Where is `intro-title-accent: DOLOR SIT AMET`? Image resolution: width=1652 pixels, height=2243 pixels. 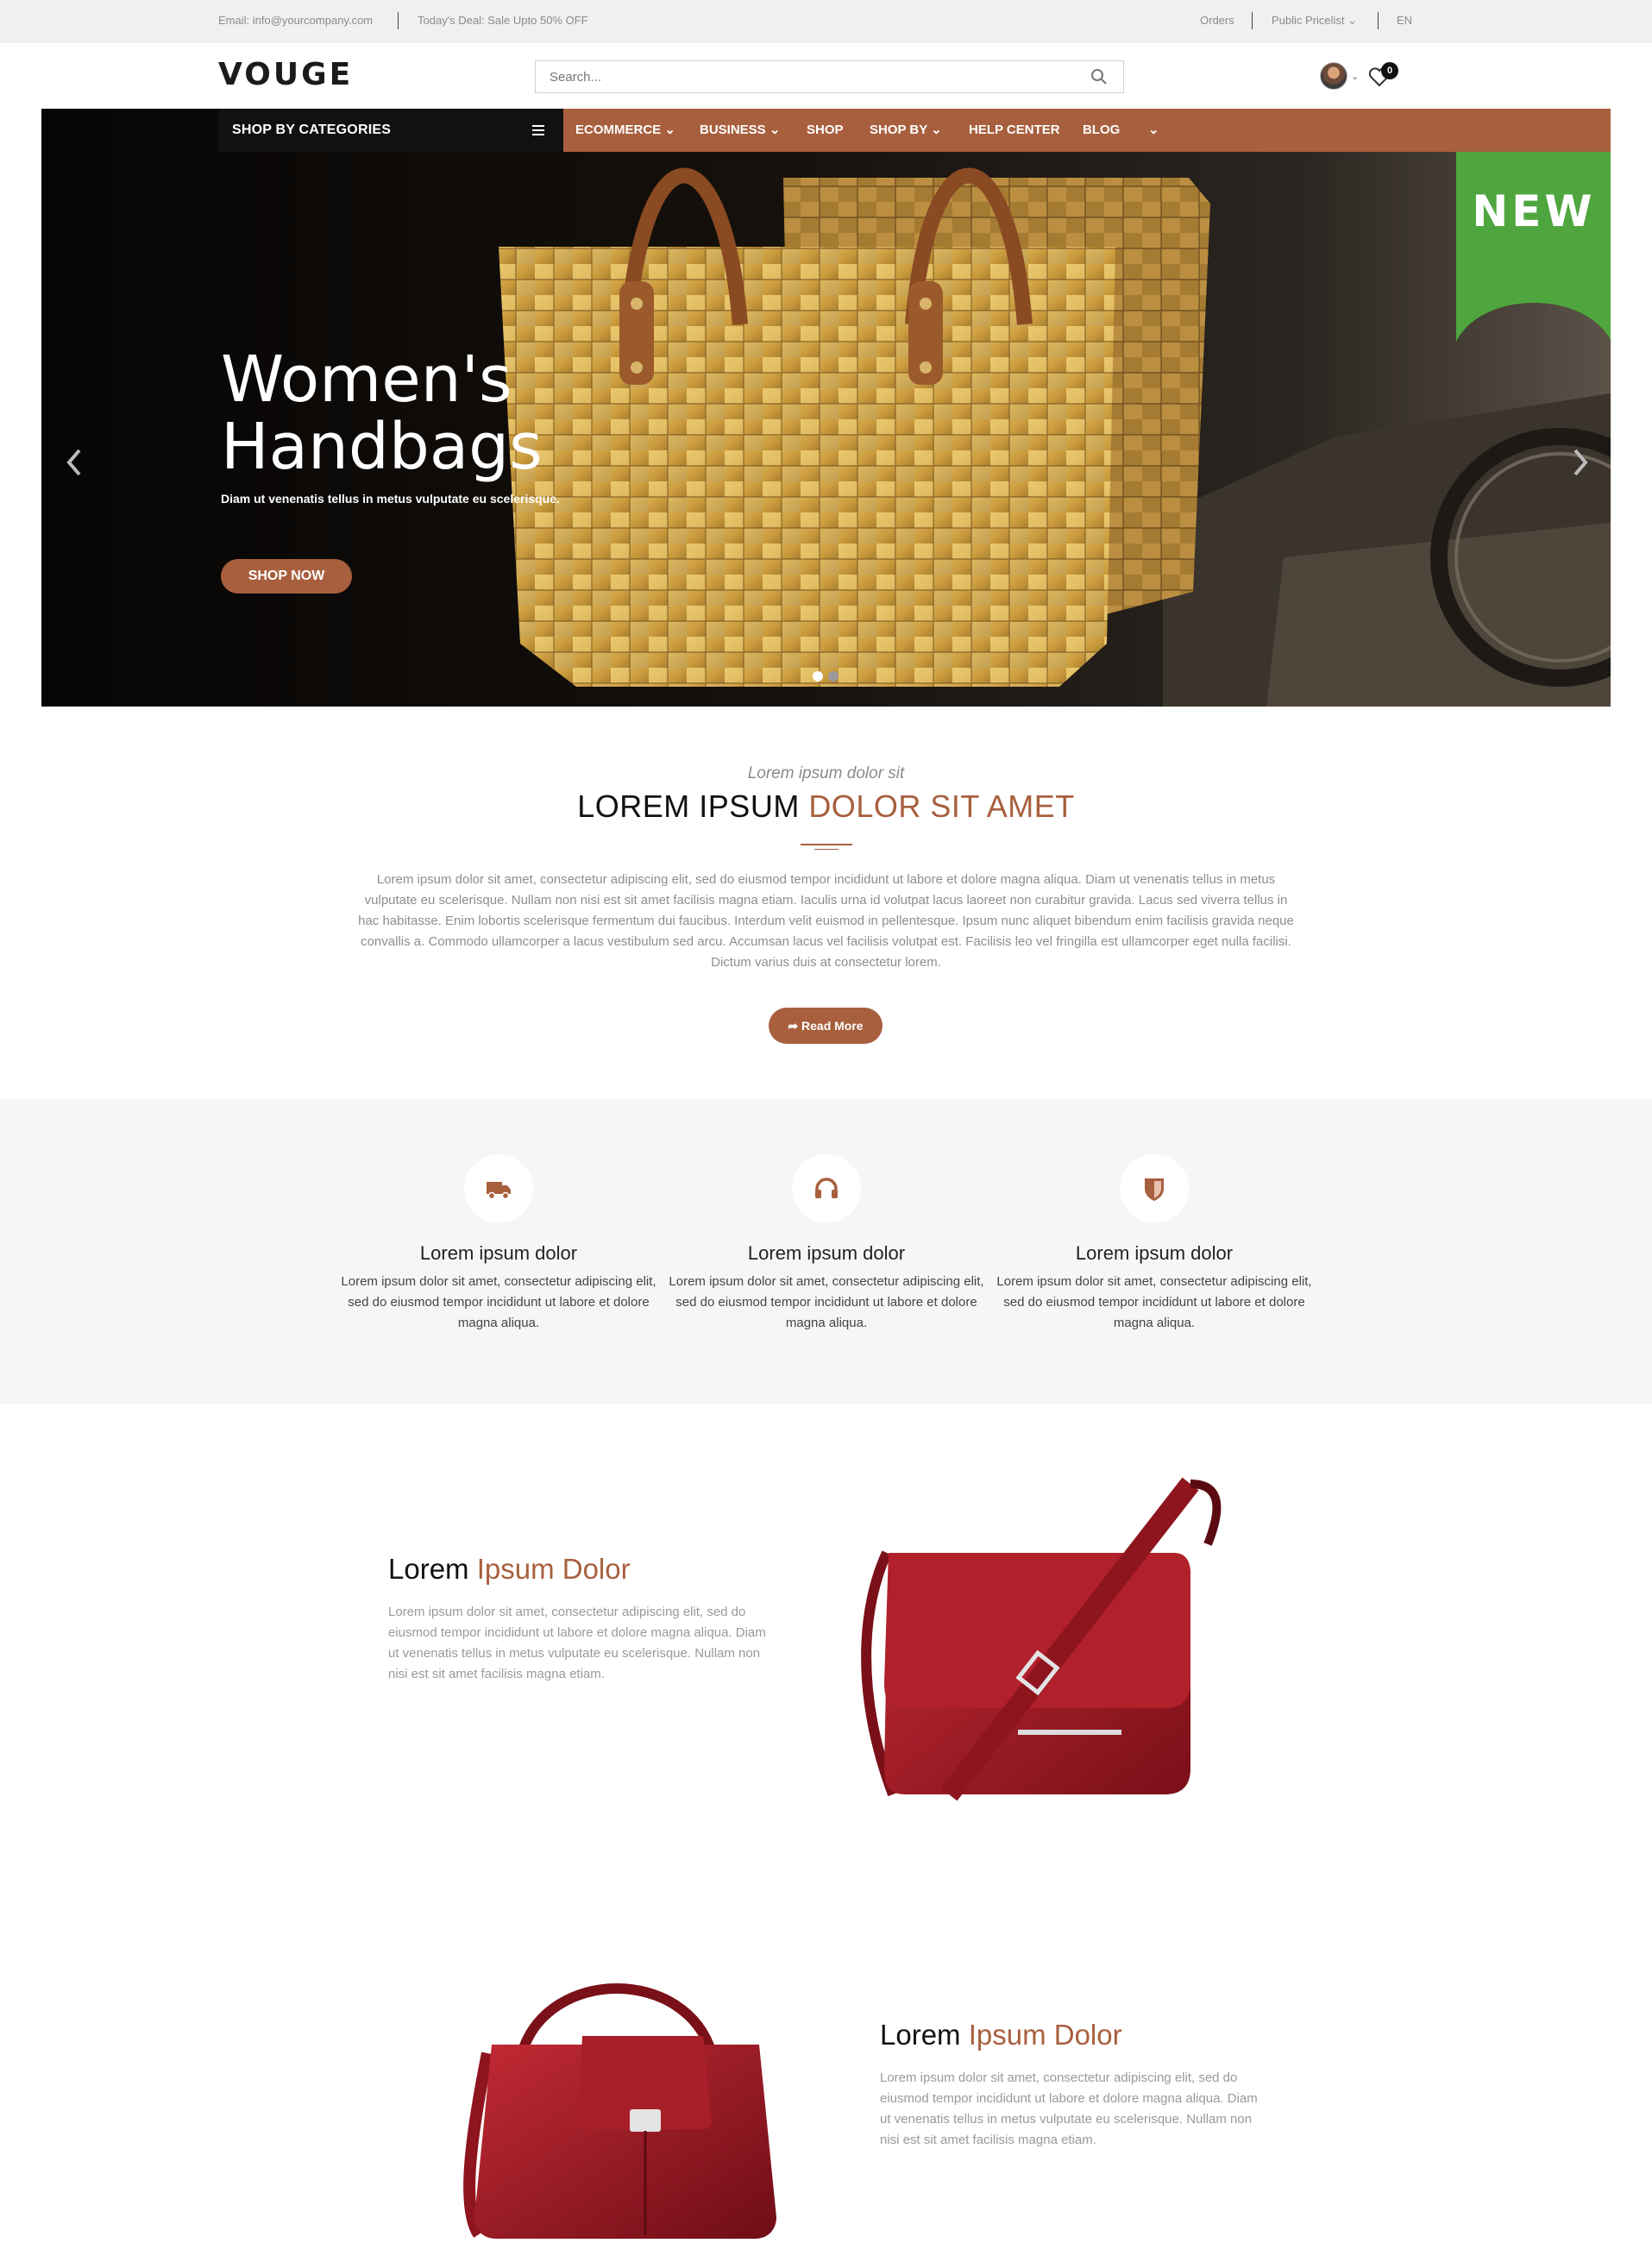 intro-title-accent: DOLOR SIT AMET is located at coordinates (941, 806).